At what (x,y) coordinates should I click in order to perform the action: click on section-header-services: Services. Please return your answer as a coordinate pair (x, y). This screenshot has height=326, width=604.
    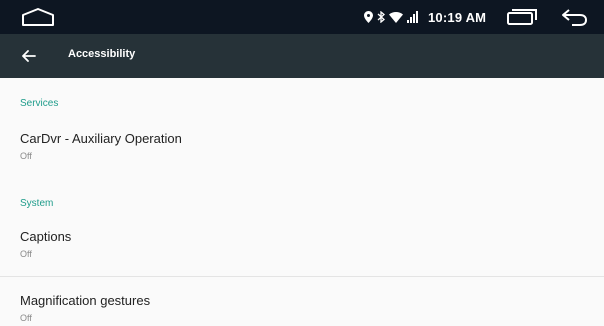
    Looking at the image, I should click on (39, 103).